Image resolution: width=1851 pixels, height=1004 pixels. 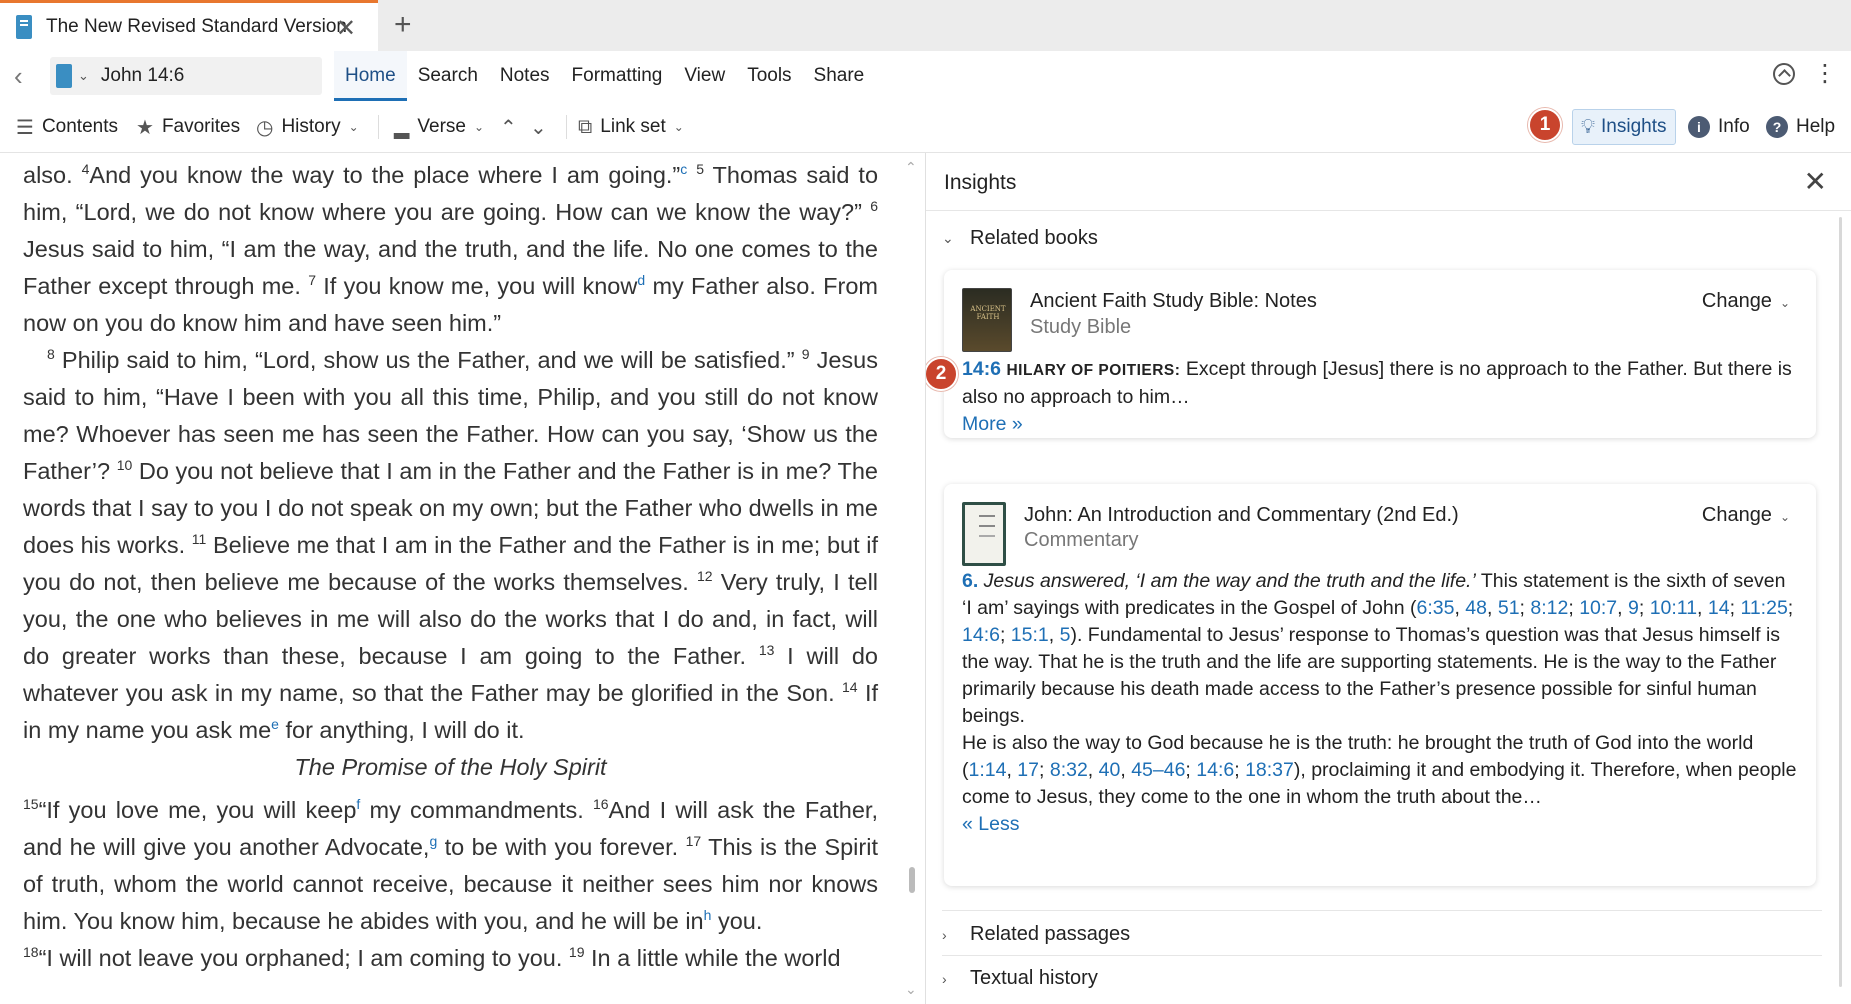 What do you see at coordinates (970, 581) in the screenshot?
I see `paragraph-number: 6.` at bounding box center [970, 581].